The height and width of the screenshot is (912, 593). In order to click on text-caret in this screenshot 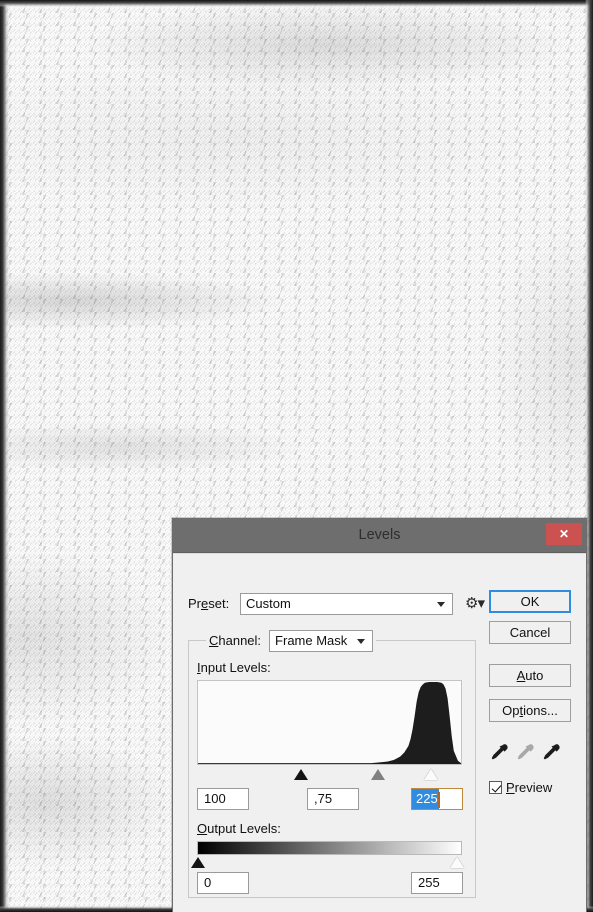, I will do `click(438, 799)`.